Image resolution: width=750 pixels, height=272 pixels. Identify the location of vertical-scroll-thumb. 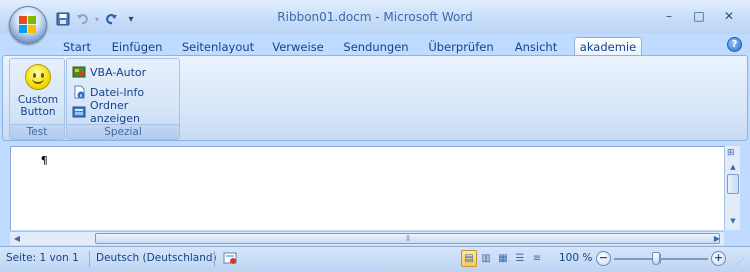
(733, 184).